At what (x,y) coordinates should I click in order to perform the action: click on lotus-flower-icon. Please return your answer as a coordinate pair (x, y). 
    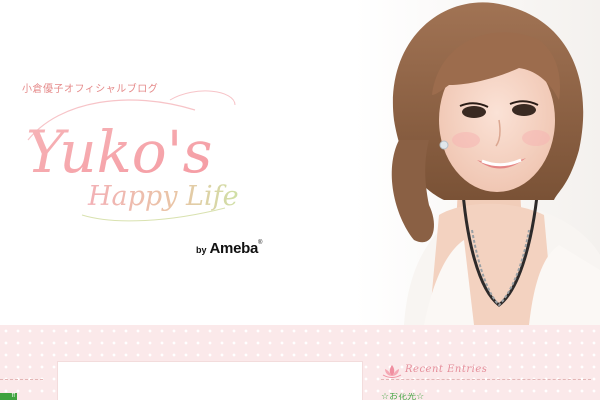
    Looking at the image, I should click on (392, 371).